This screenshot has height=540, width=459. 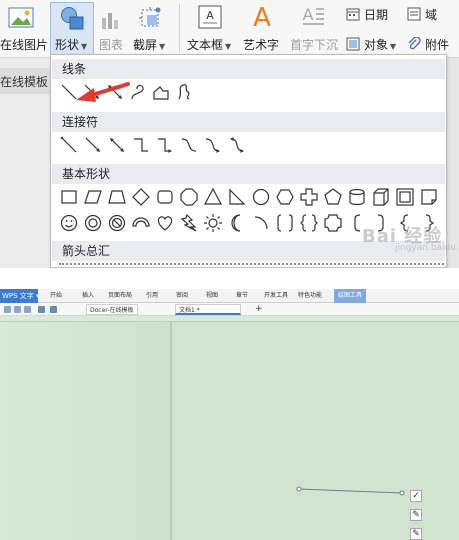 I want to click on screenshot-label: 截屏, so click(x=145, y=45).